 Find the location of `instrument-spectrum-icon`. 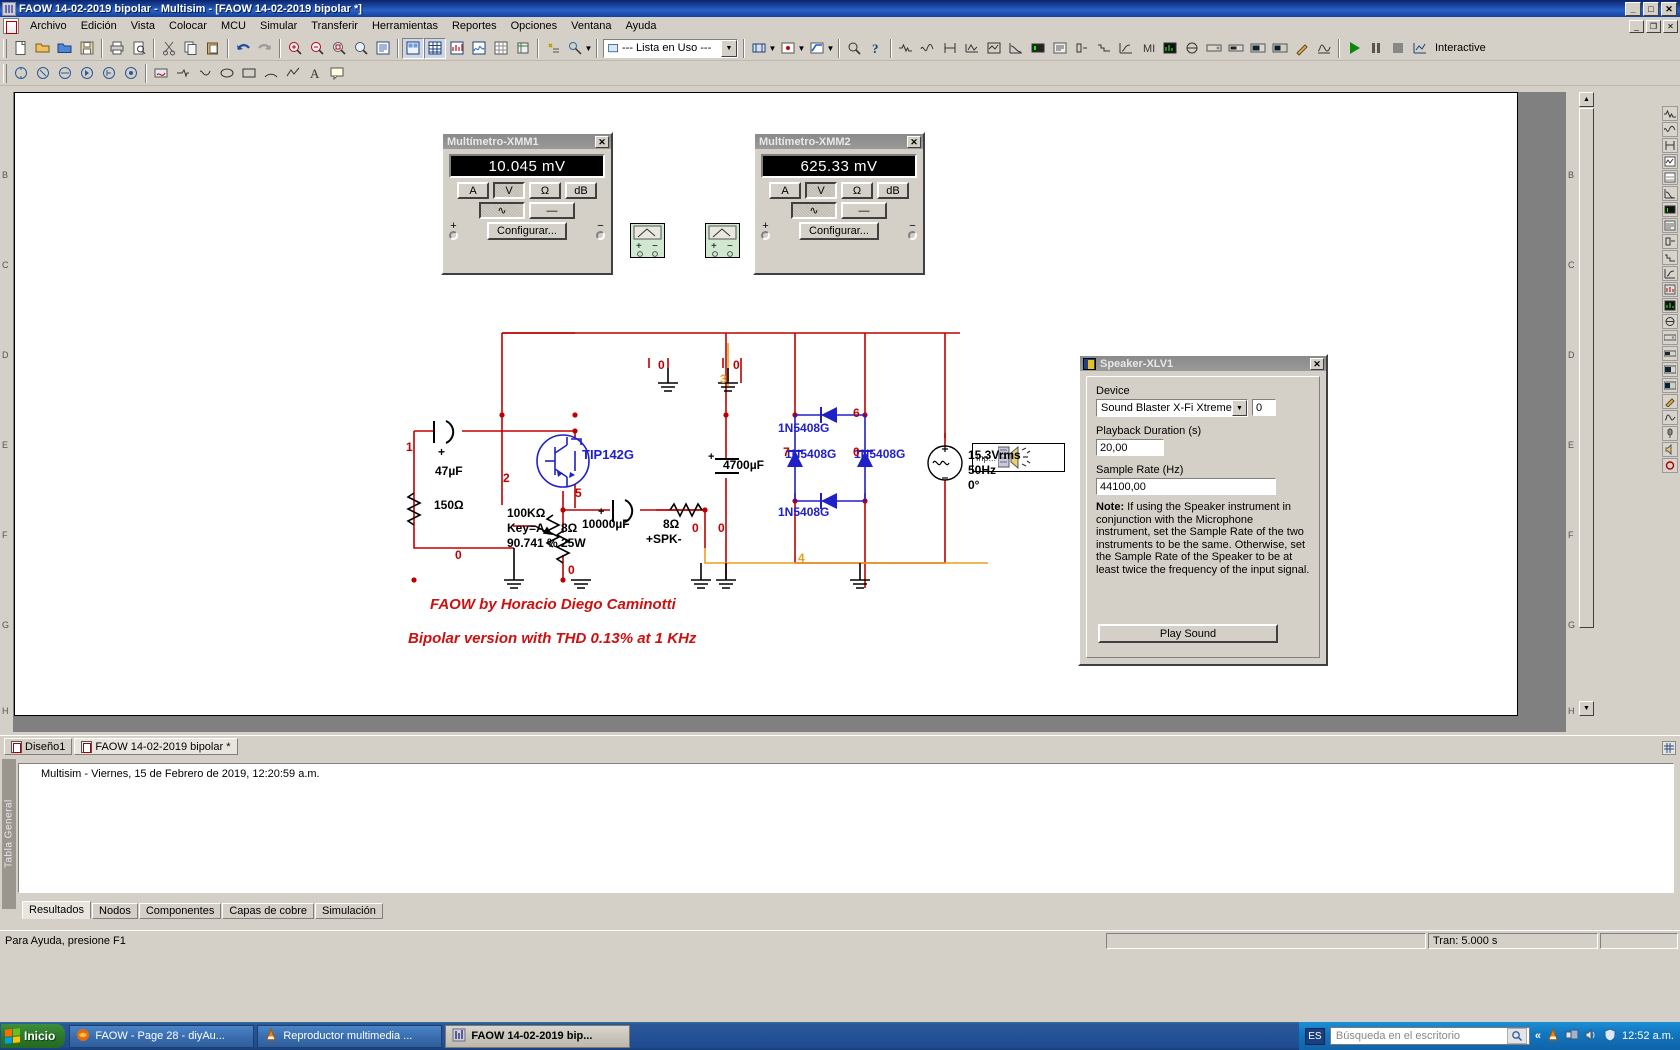

instrument-spectrum-icon is located at coordinates (1170, 48).